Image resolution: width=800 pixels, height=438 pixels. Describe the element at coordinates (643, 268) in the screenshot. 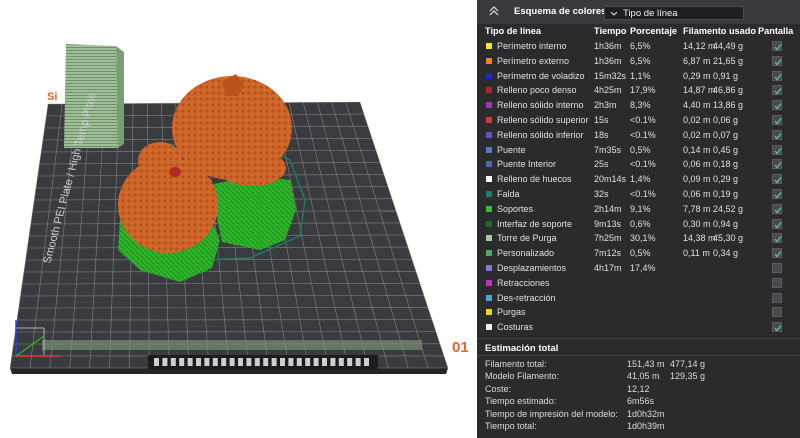

I see `legend-row-percent: 17,4%` at that location.